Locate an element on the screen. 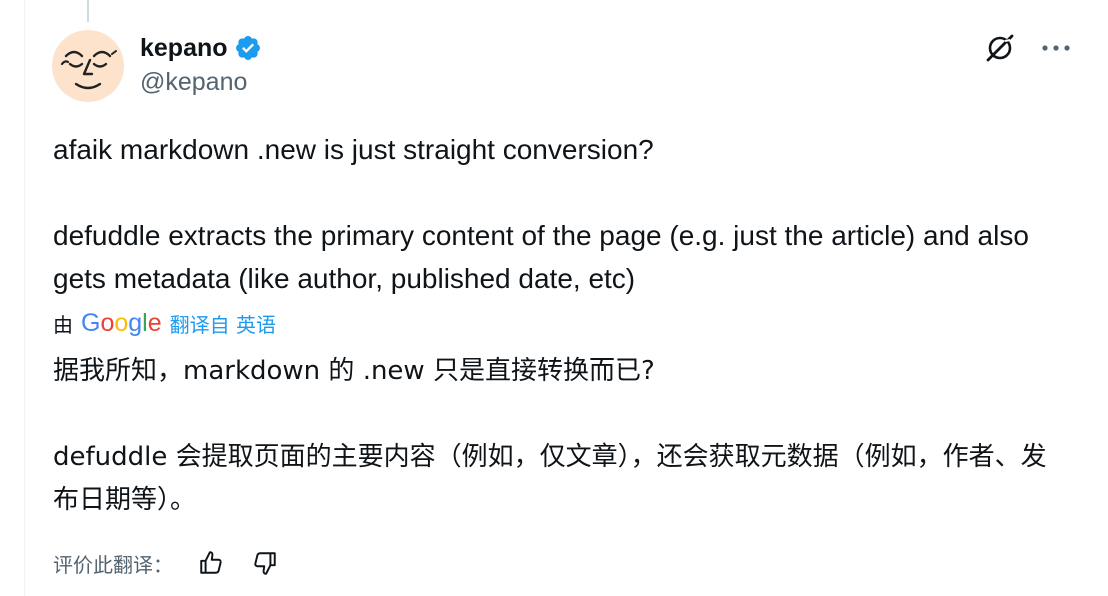  avatar-face-icon is located at coordinates (88, 70).